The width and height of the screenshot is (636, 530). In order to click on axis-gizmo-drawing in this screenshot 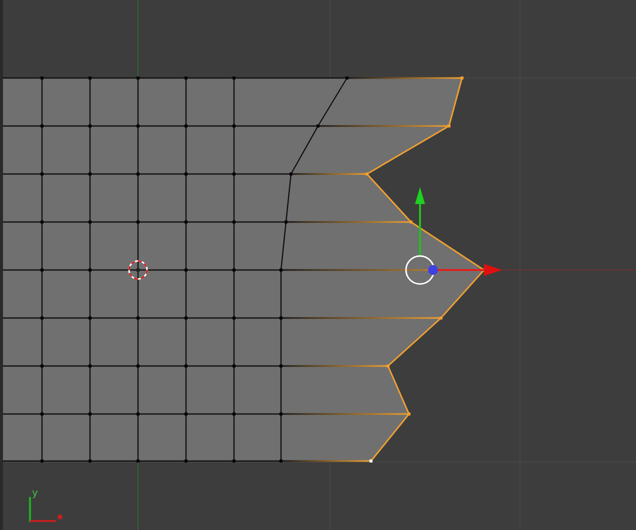, I will do `click(45, 509)`.